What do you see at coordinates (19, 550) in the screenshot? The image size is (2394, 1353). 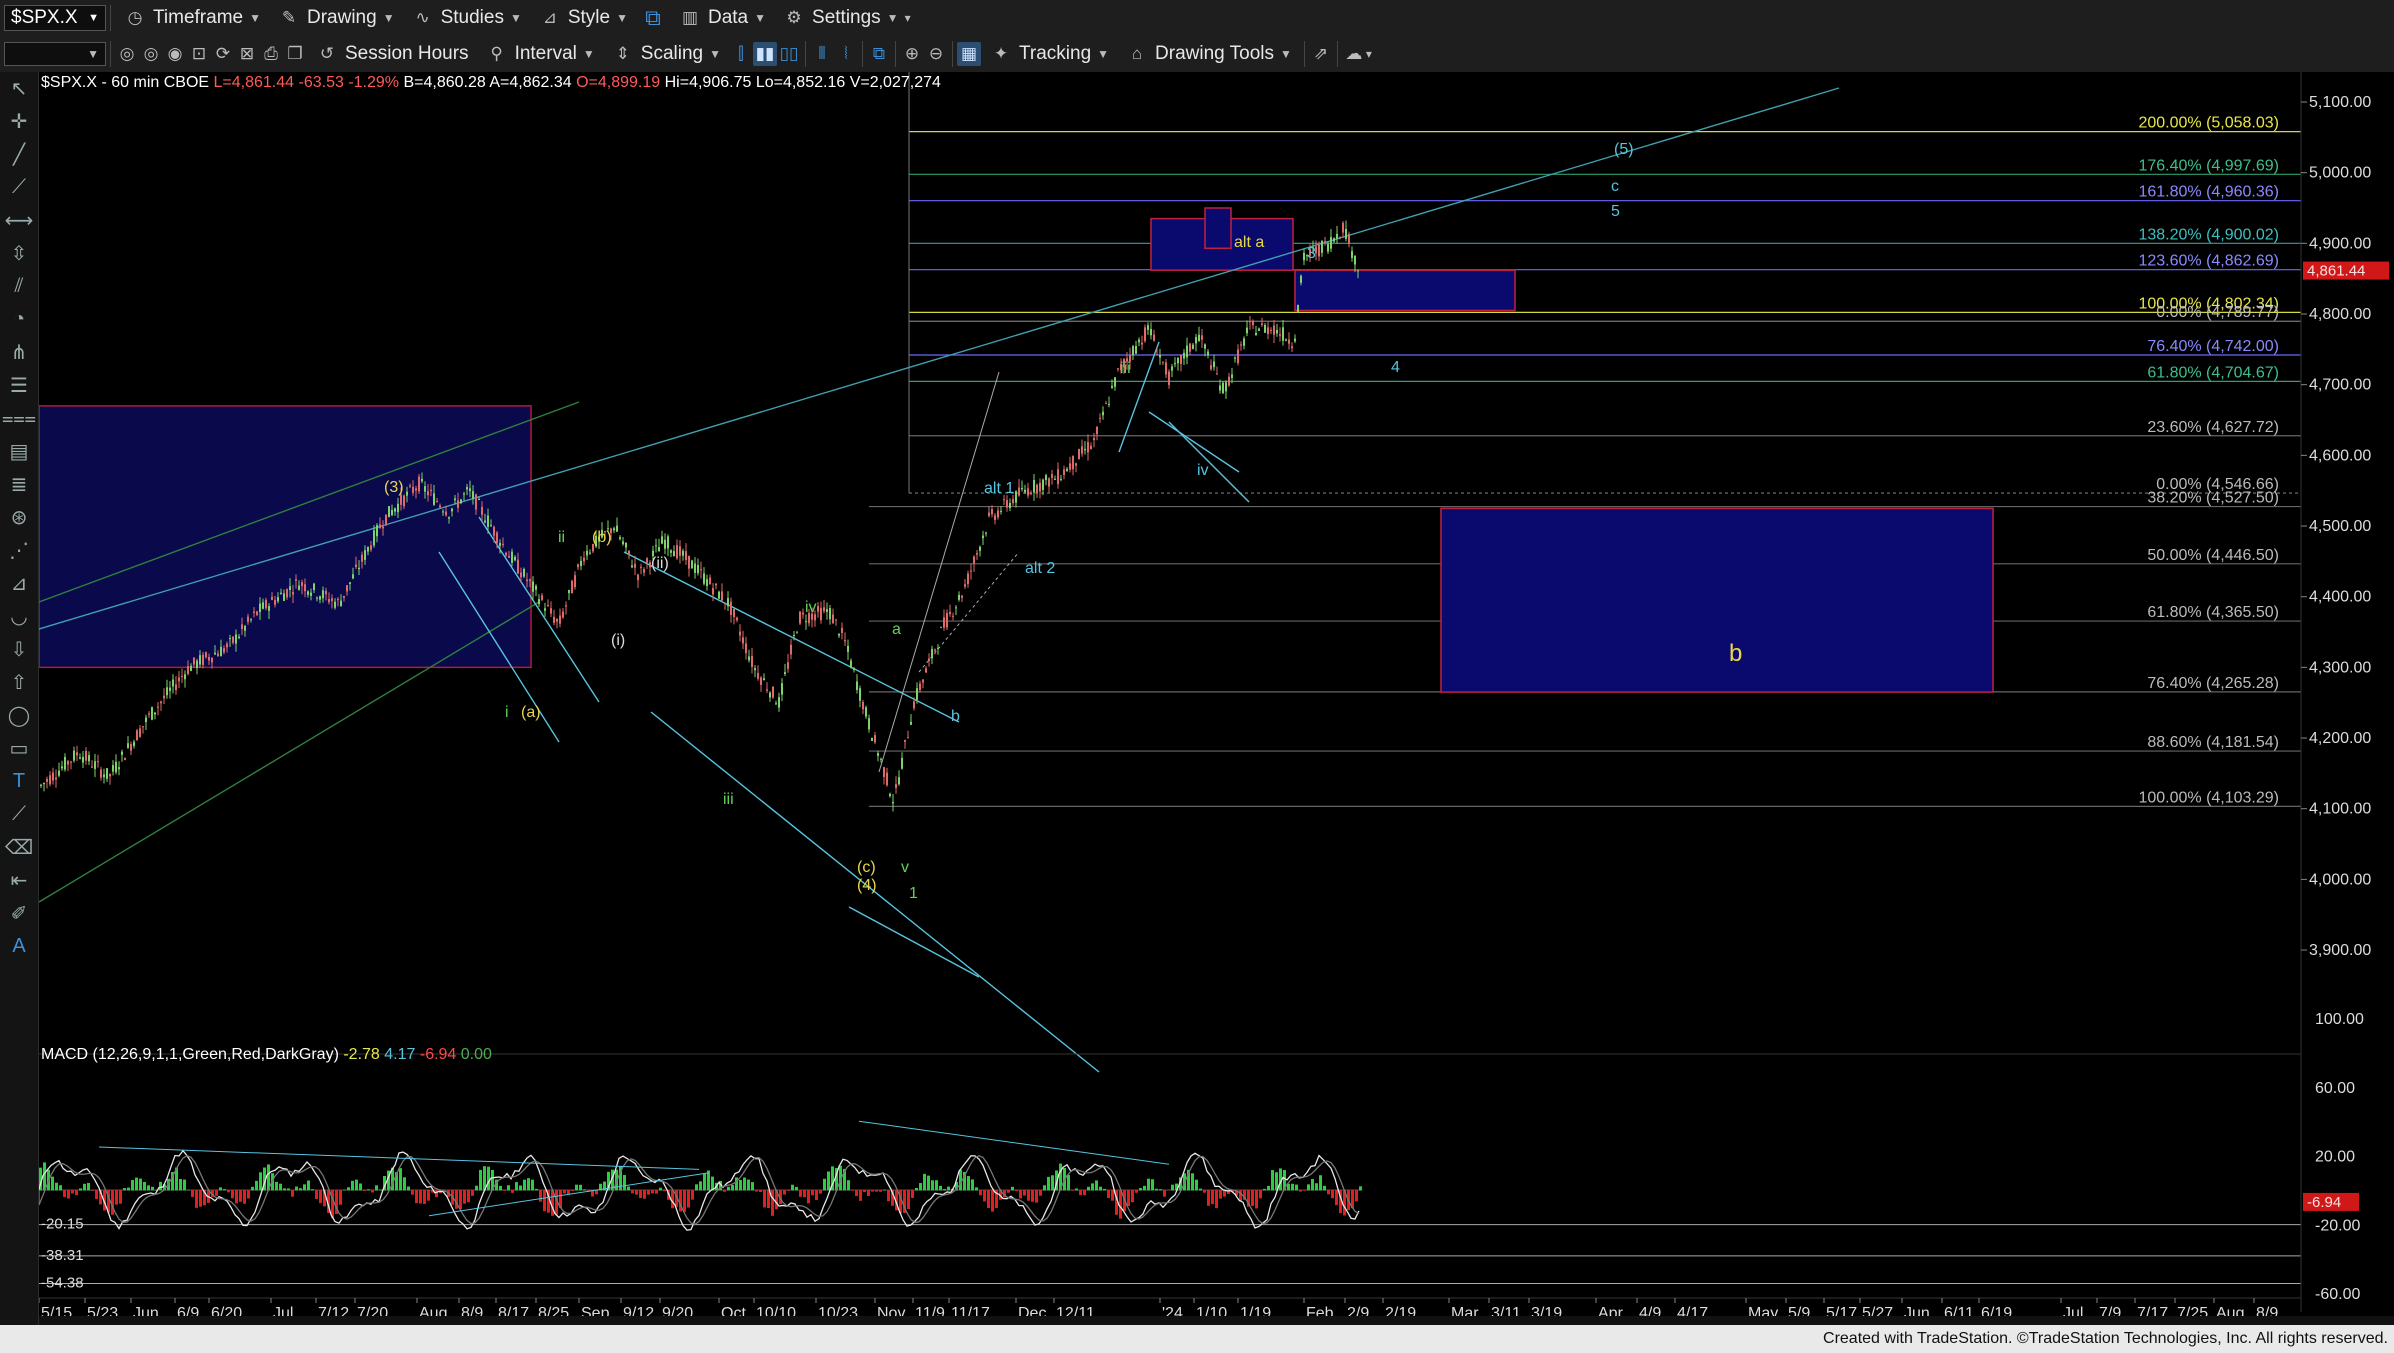 I see `speed-line-icon: ⋰` at bounding box center [19, 550].